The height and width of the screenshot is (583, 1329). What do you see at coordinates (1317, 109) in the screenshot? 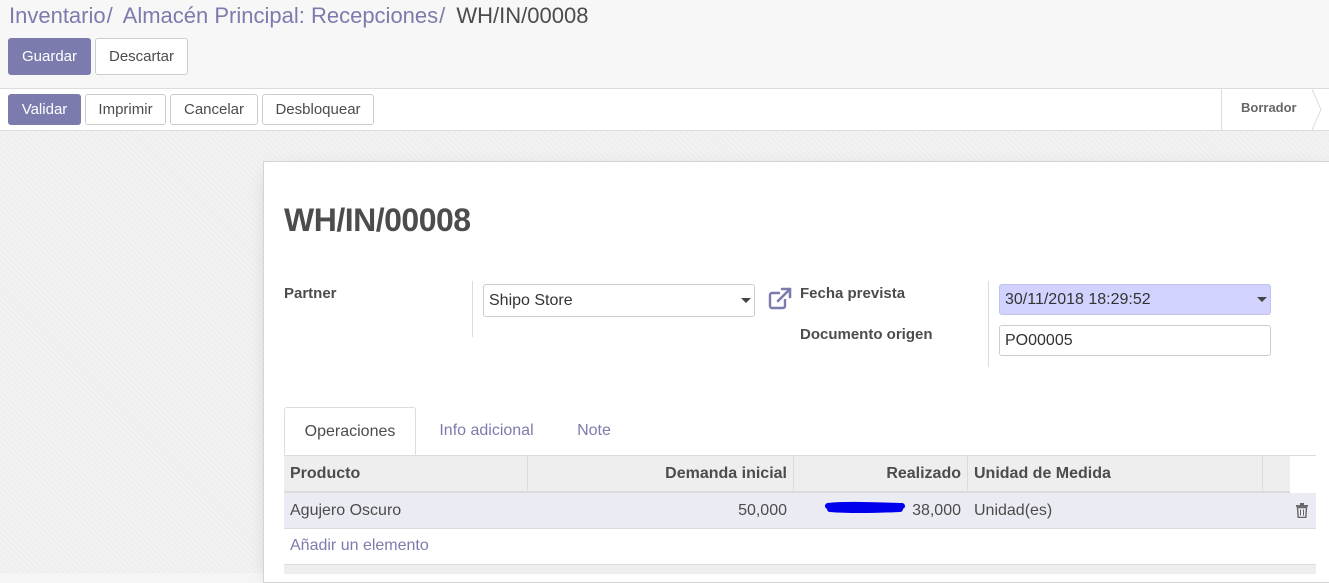
I see `status-arrow-icon` at bounding box center [1317, 109].